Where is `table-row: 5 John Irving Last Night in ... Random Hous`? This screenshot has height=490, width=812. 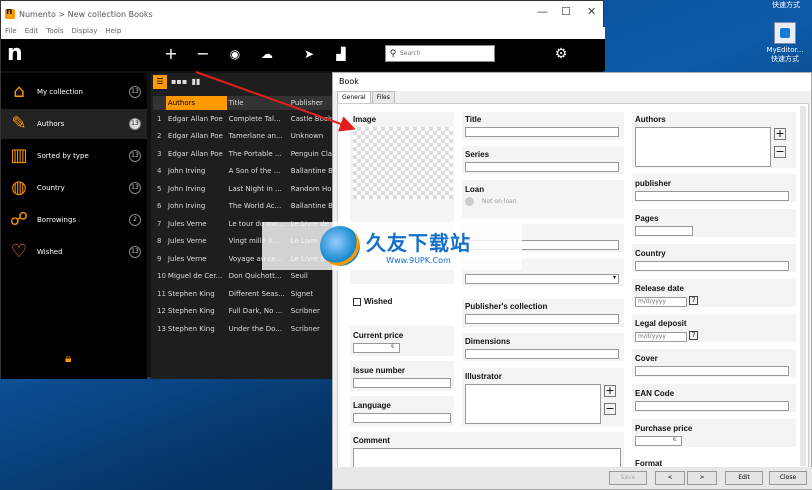
table-row: 5 John Irving Last Night in ... Random Hous is located at coordinates (248, 189).